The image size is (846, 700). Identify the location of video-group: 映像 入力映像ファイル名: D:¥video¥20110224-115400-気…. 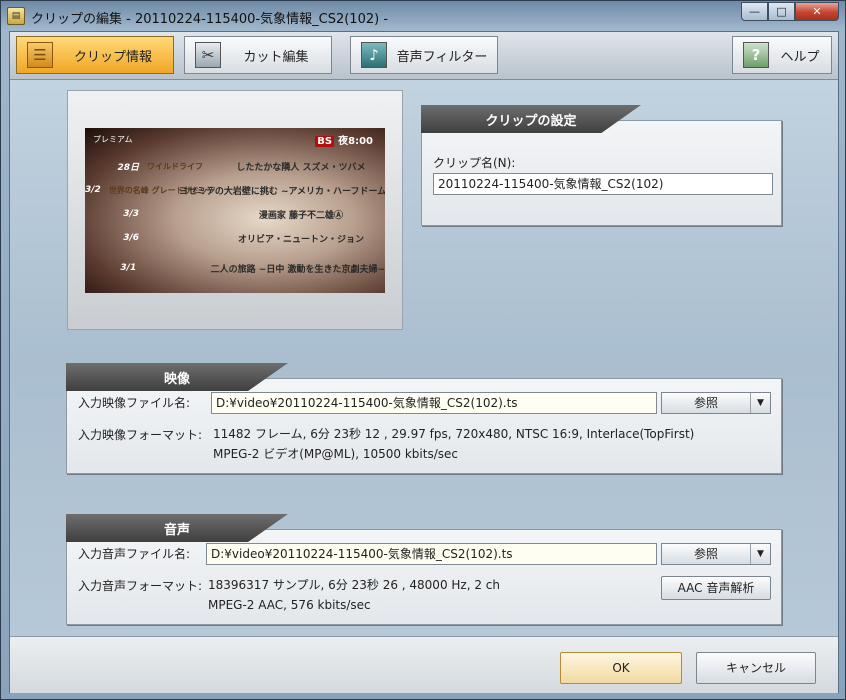
(424, 418).